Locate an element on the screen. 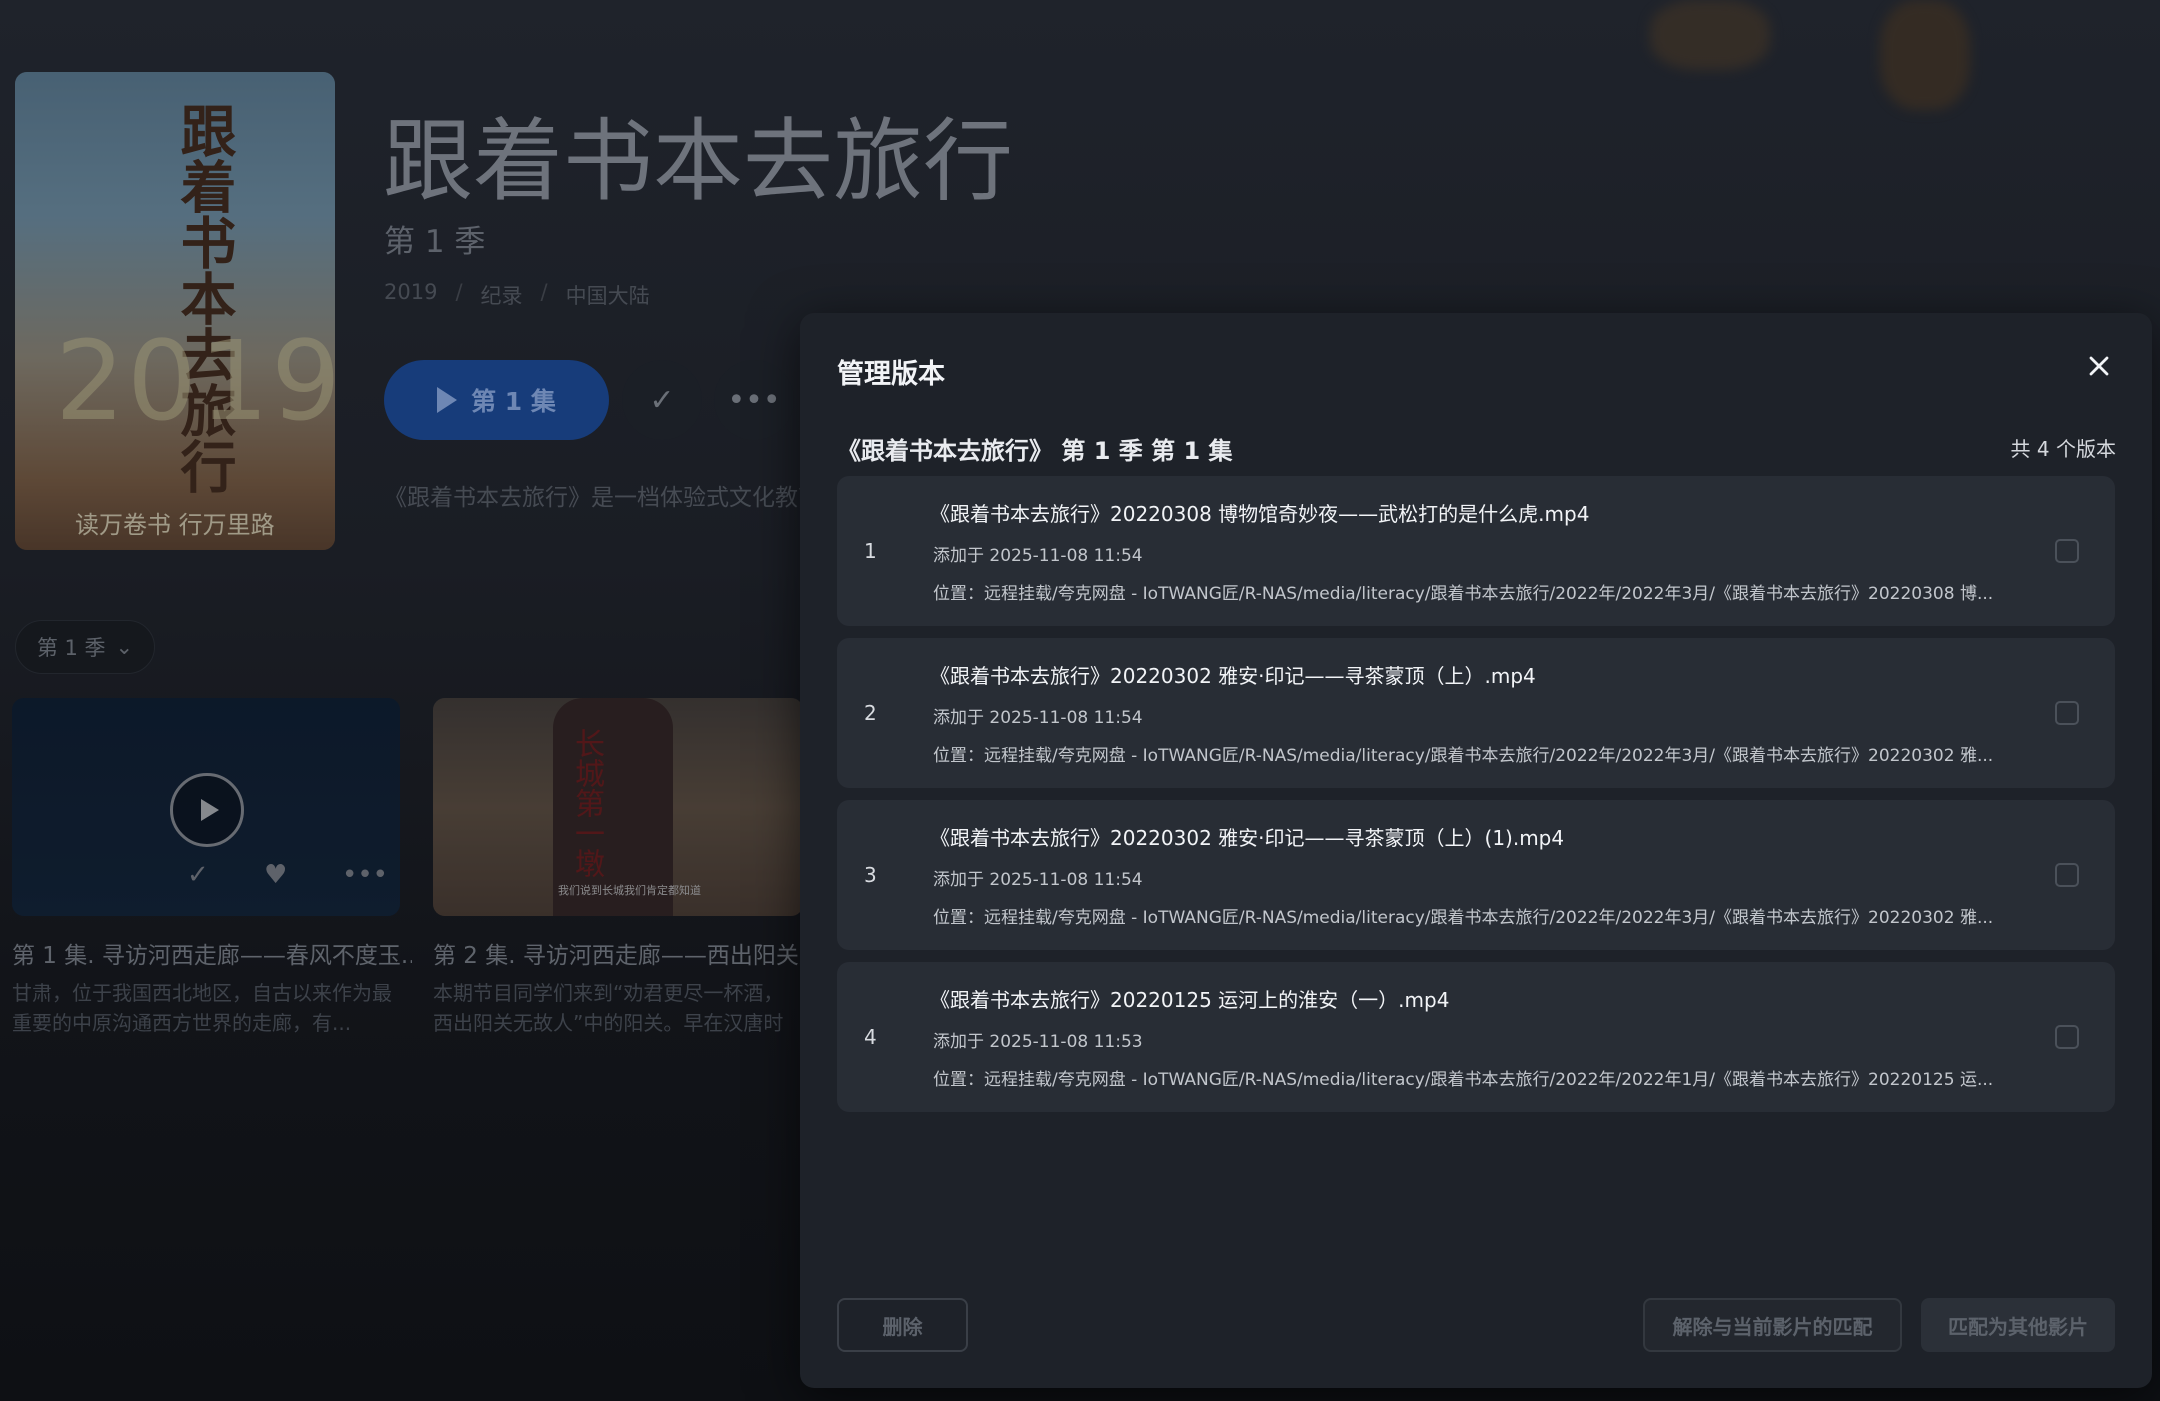  mark-watched-button: ✓ is located at coordinates (662, 400).